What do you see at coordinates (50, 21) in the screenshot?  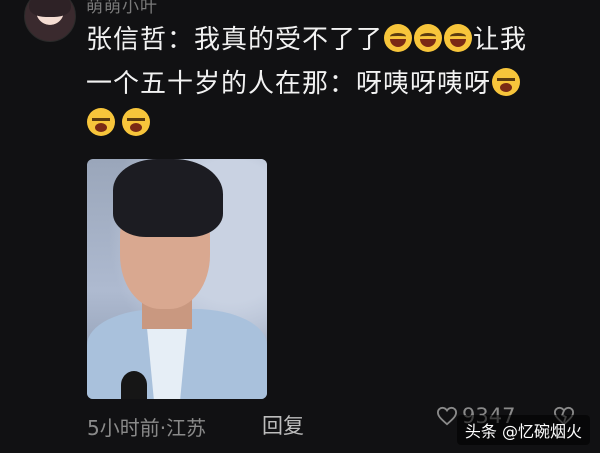 I see `commenter-avatar` at bounding box center [50, 21].